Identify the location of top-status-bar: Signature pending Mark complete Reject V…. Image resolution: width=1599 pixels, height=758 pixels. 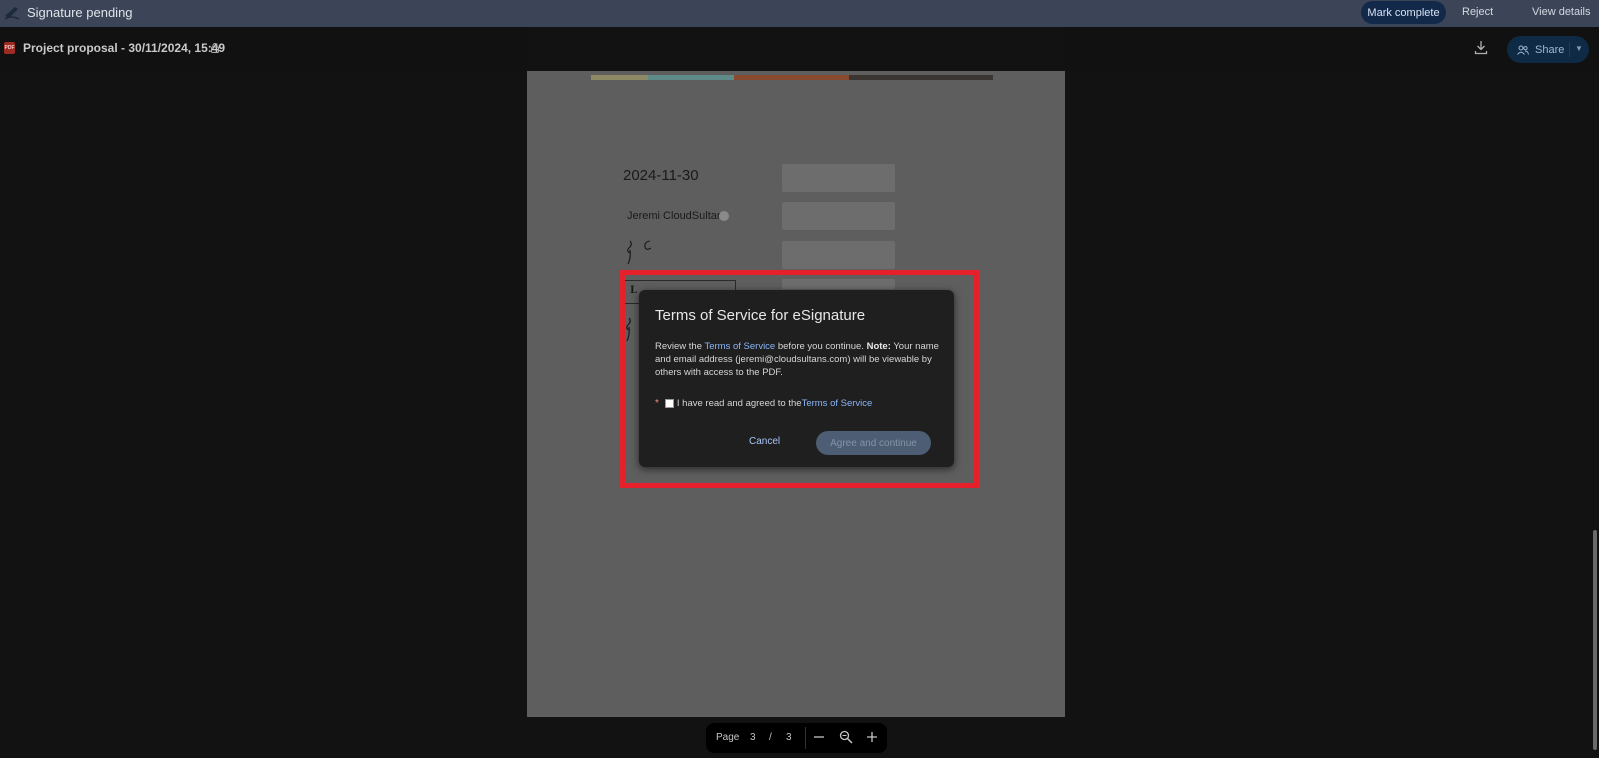
(799, 13).